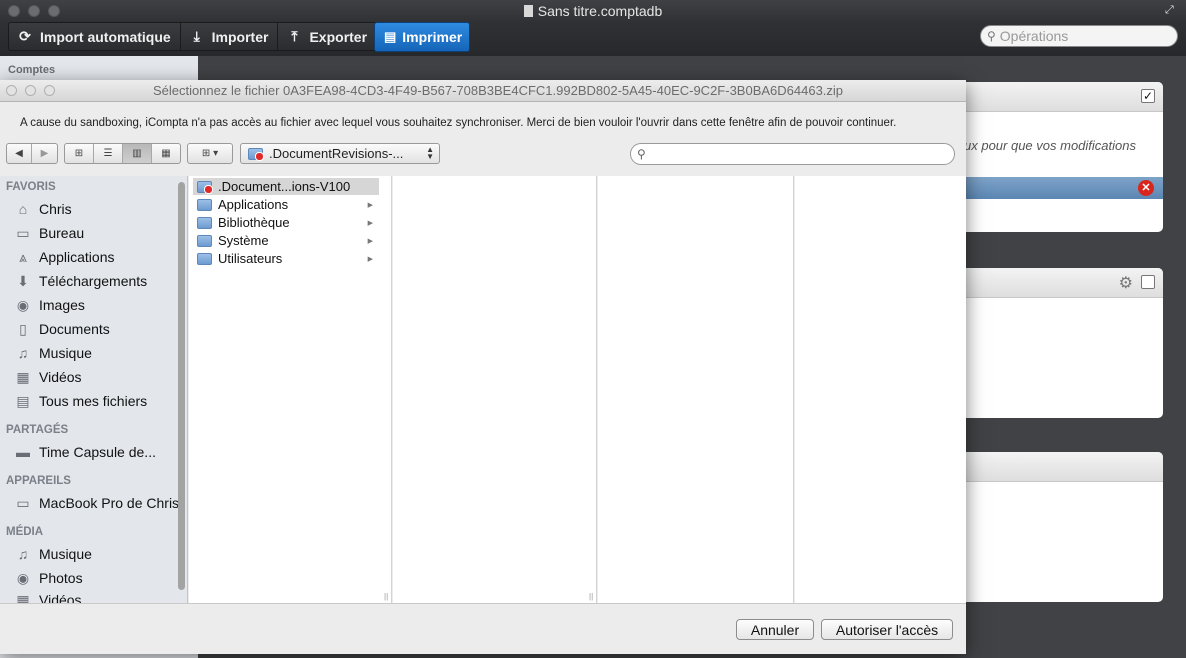 The width and height of the screenshot is (1186, 658). I want to click on document-icon: ▯, so click(23, 328).